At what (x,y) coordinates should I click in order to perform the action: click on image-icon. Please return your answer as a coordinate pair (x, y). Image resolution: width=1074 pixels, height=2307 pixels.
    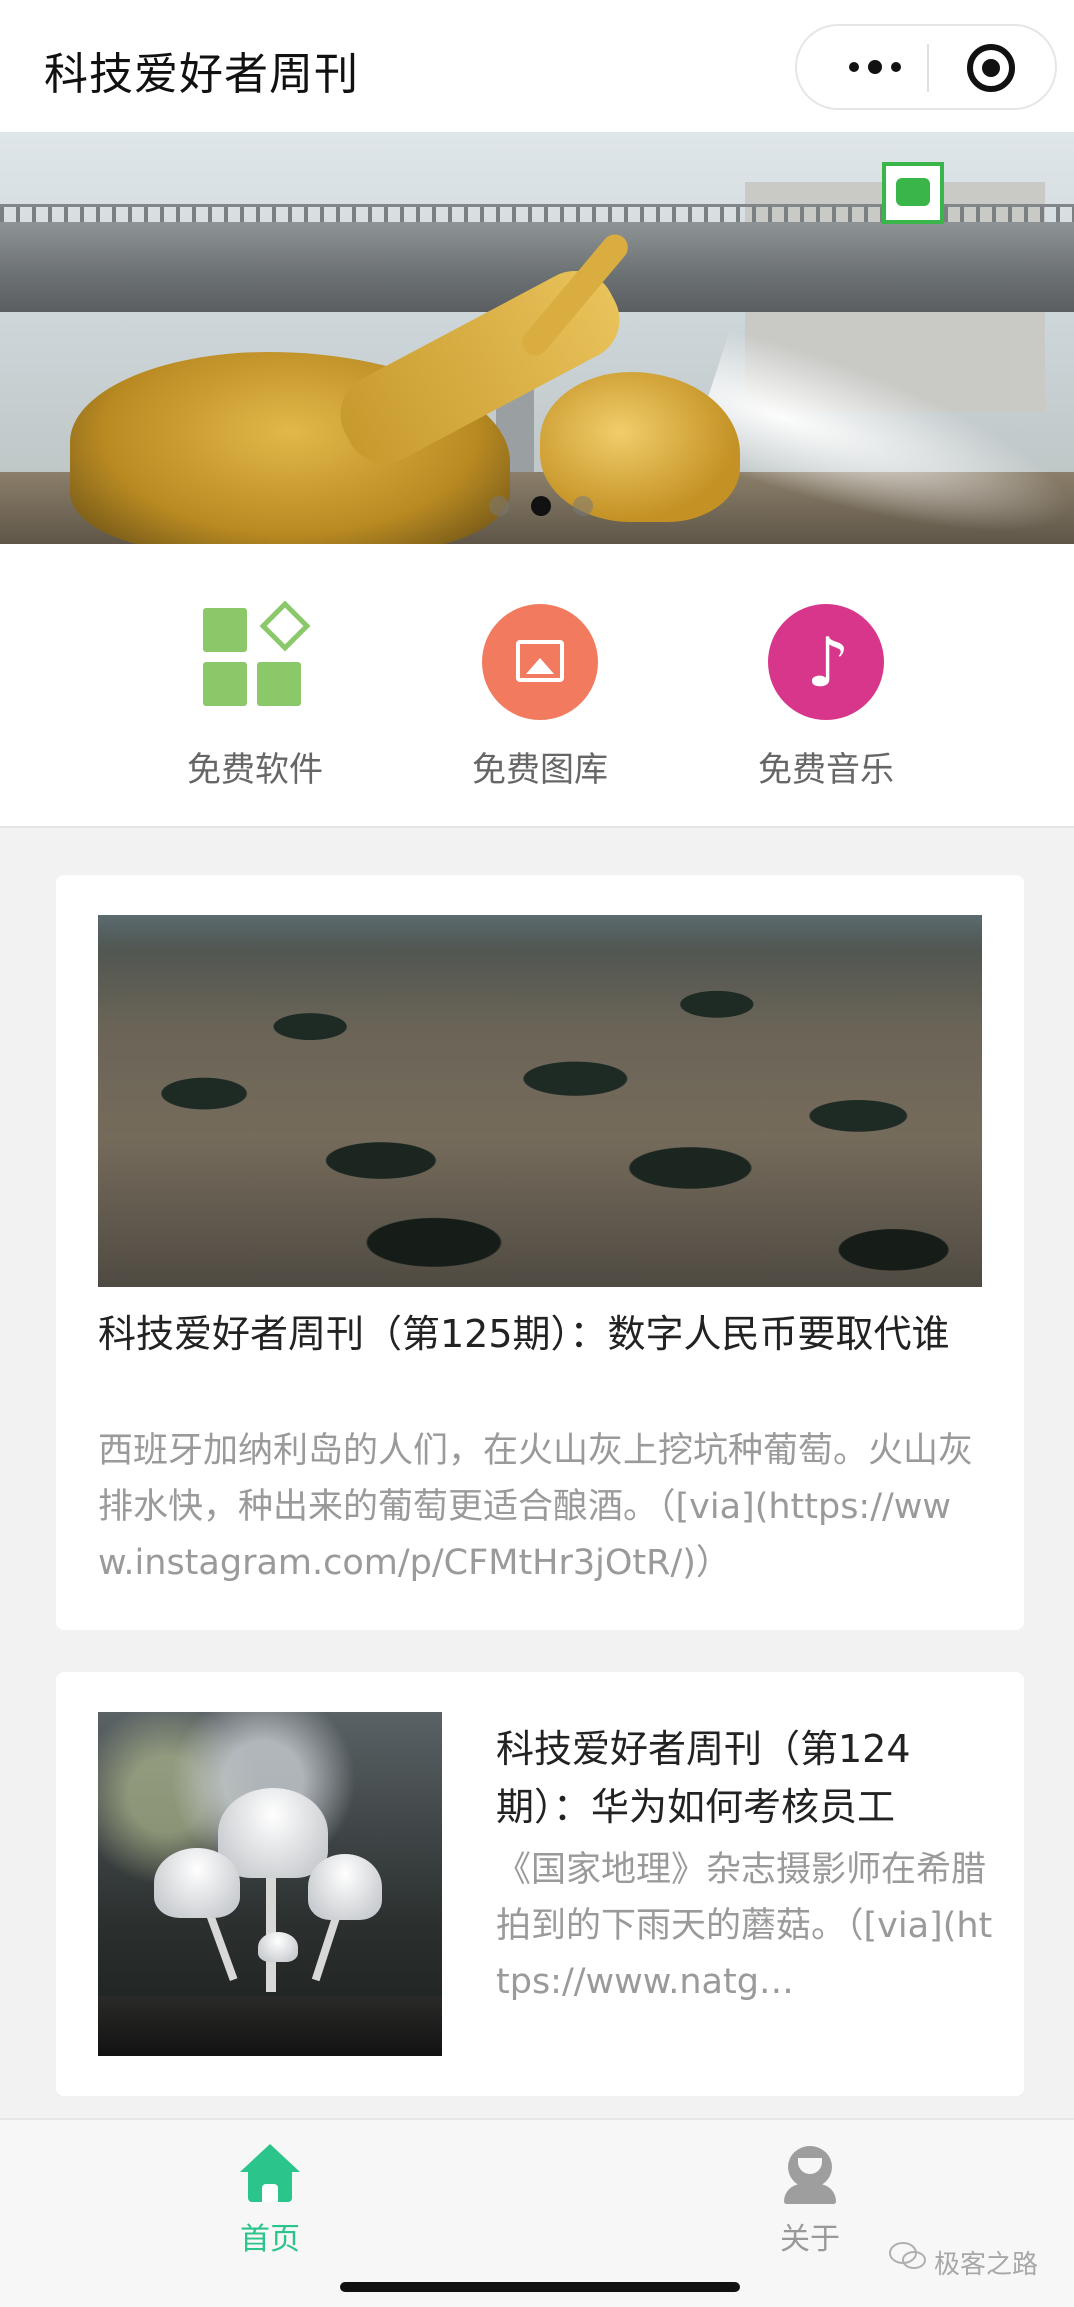
    Looking at the image, I should click on (540, 662).